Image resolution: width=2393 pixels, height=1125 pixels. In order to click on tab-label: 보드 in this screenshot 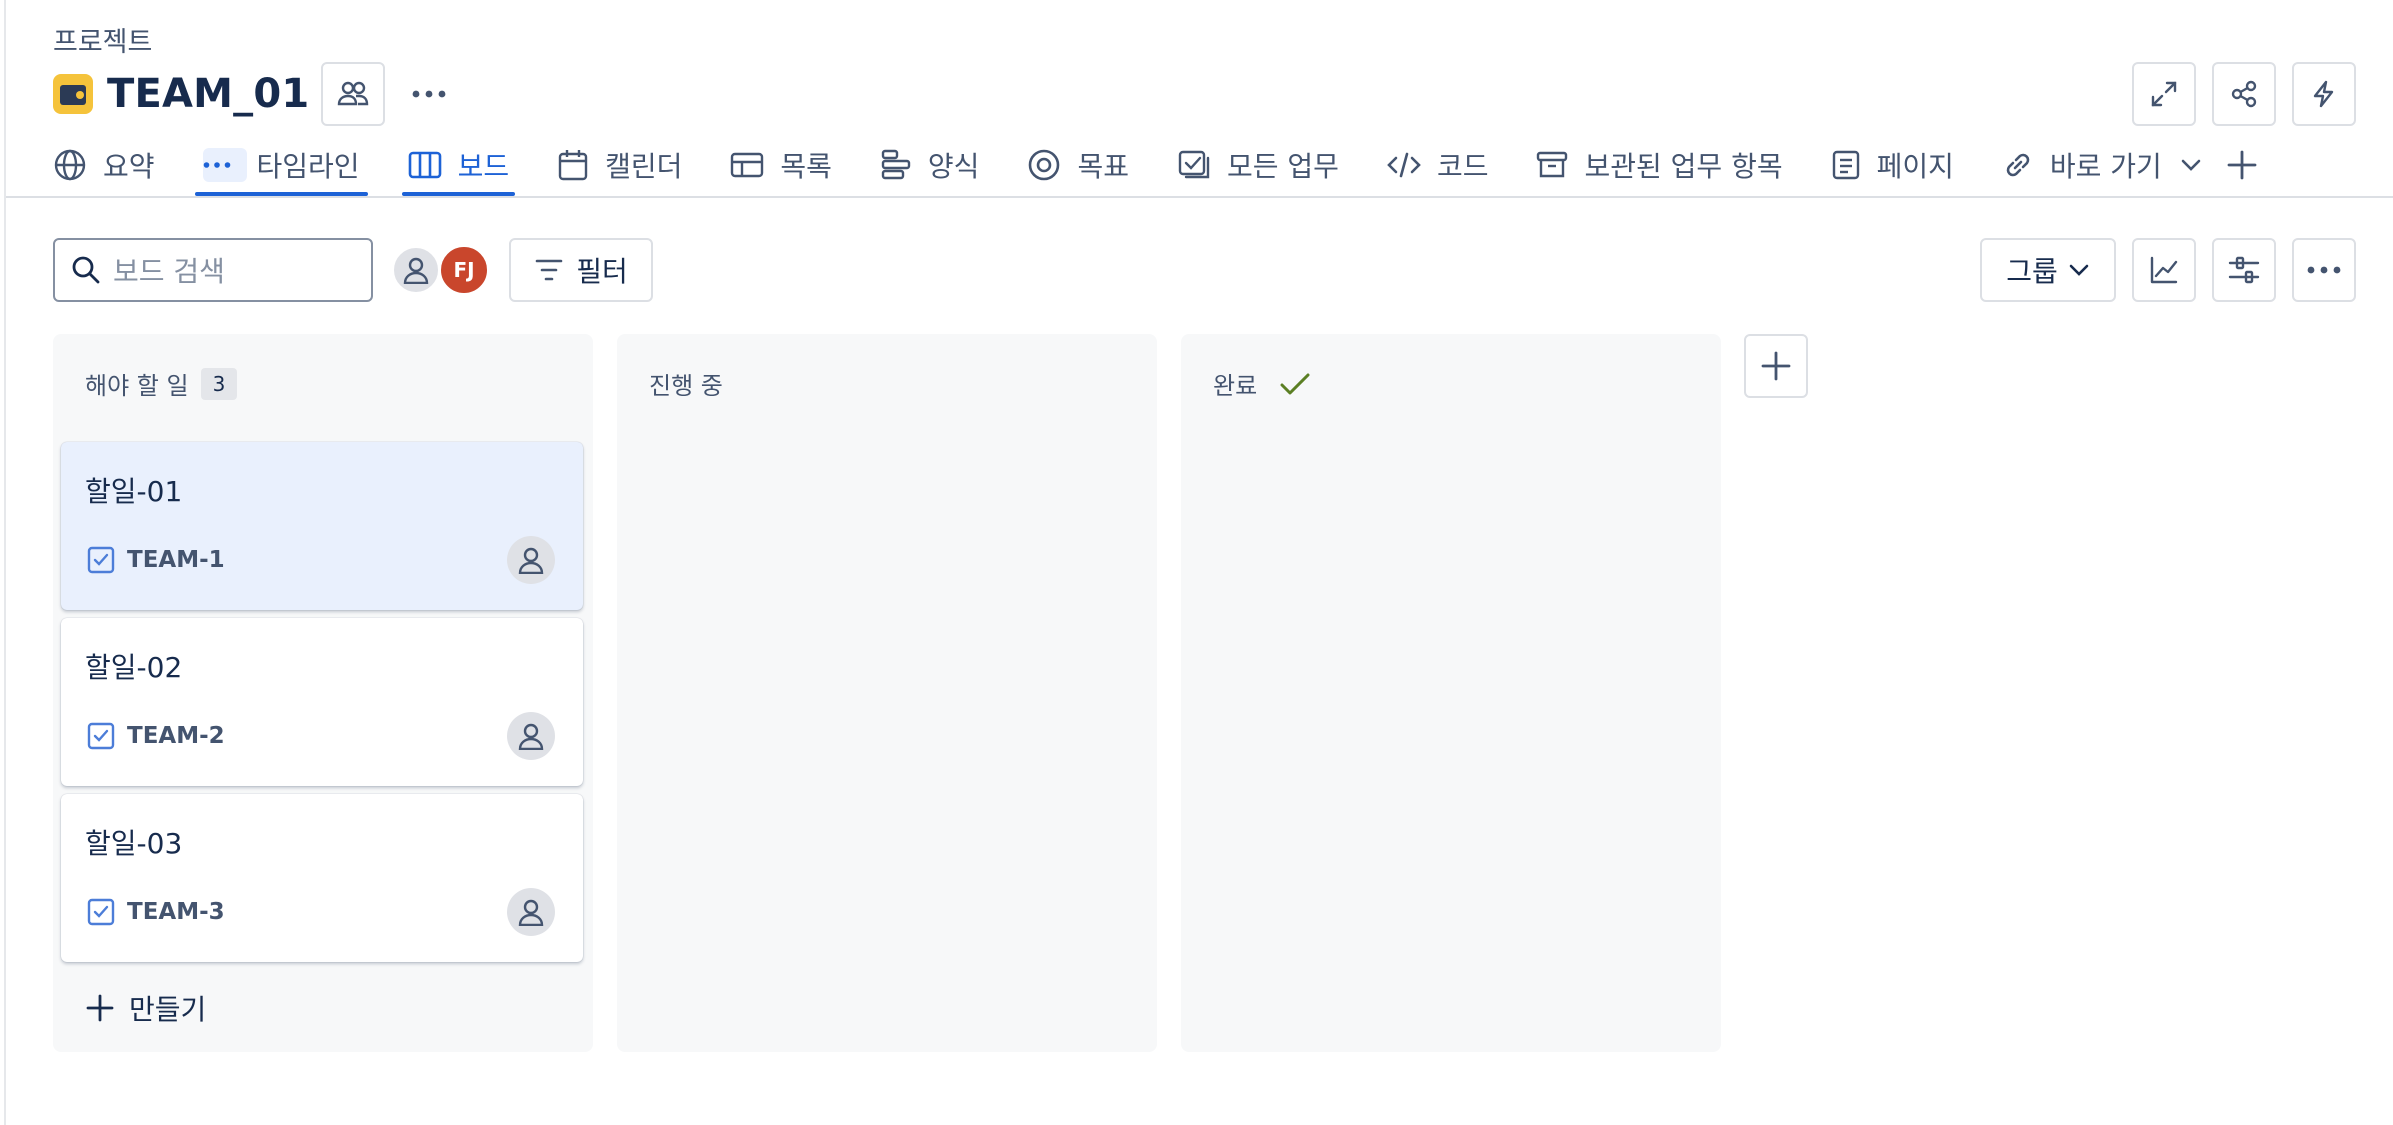, I will do `click(483, 166)`.